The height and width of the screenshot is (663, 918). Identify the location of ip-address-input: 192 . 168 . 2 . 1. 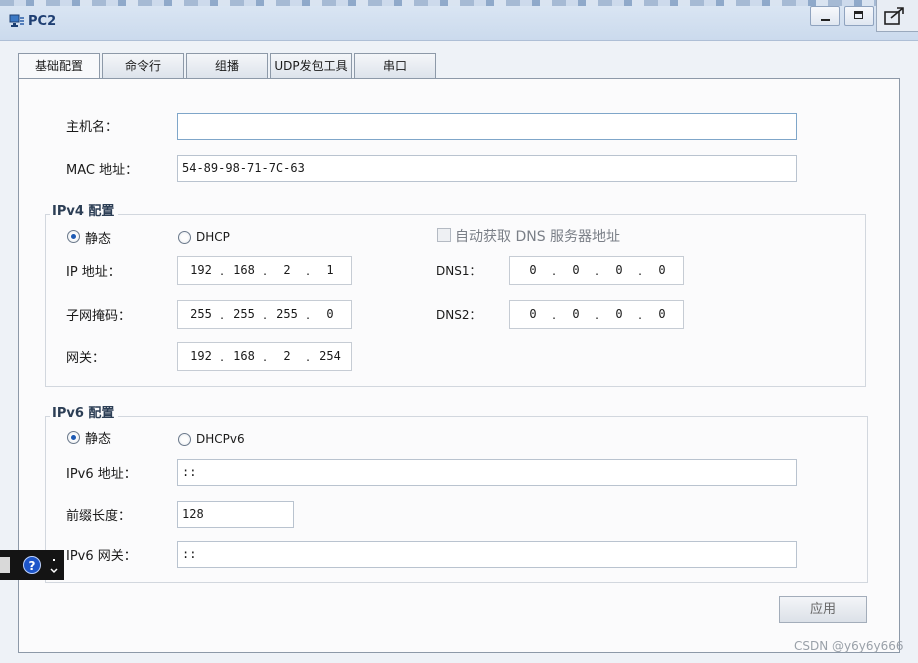
(264, 270).